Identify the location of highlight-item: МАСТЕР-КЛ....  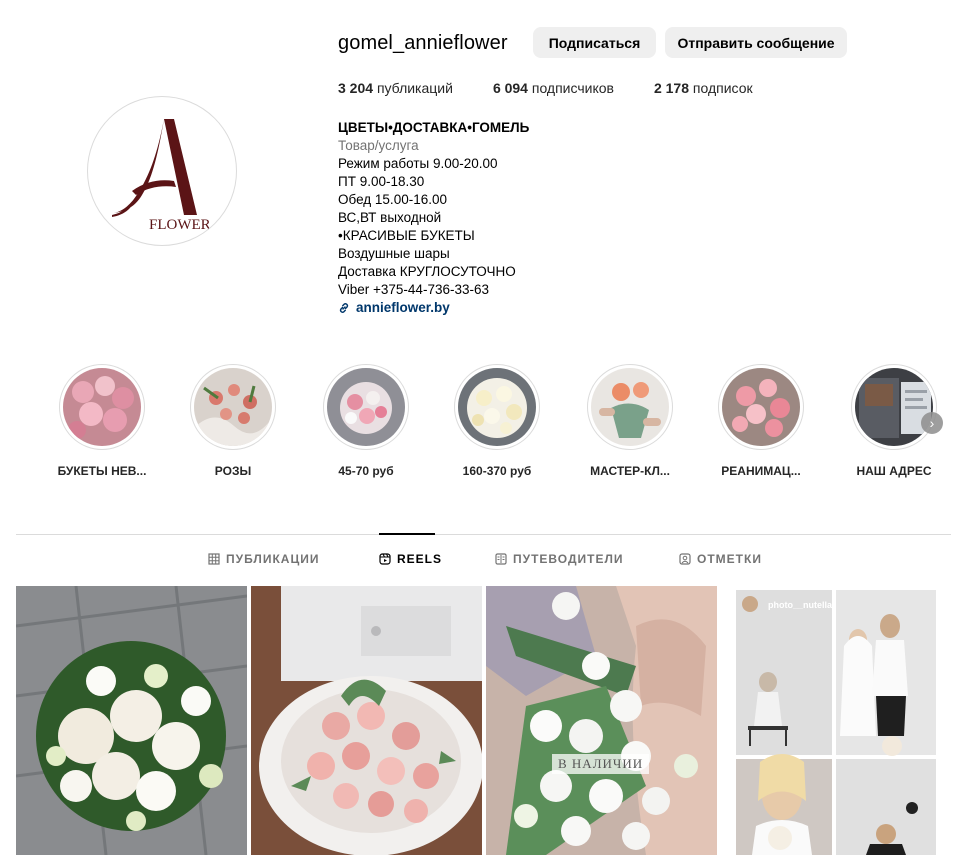
(630, 421).